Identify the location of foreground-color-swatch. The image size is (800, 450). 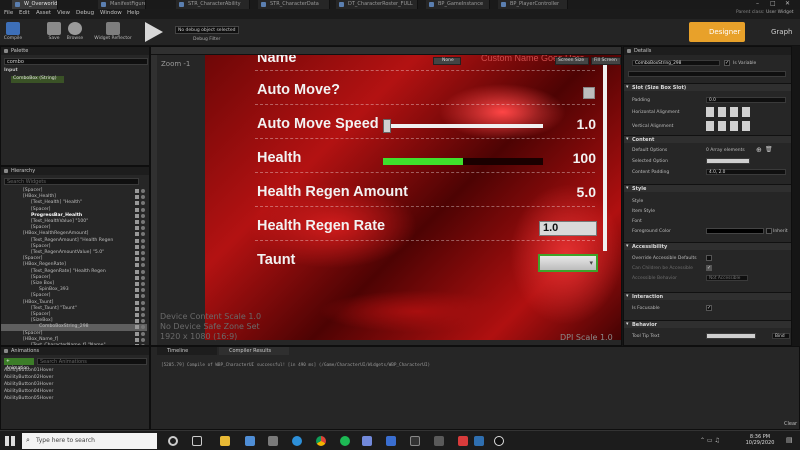
(735, 231).